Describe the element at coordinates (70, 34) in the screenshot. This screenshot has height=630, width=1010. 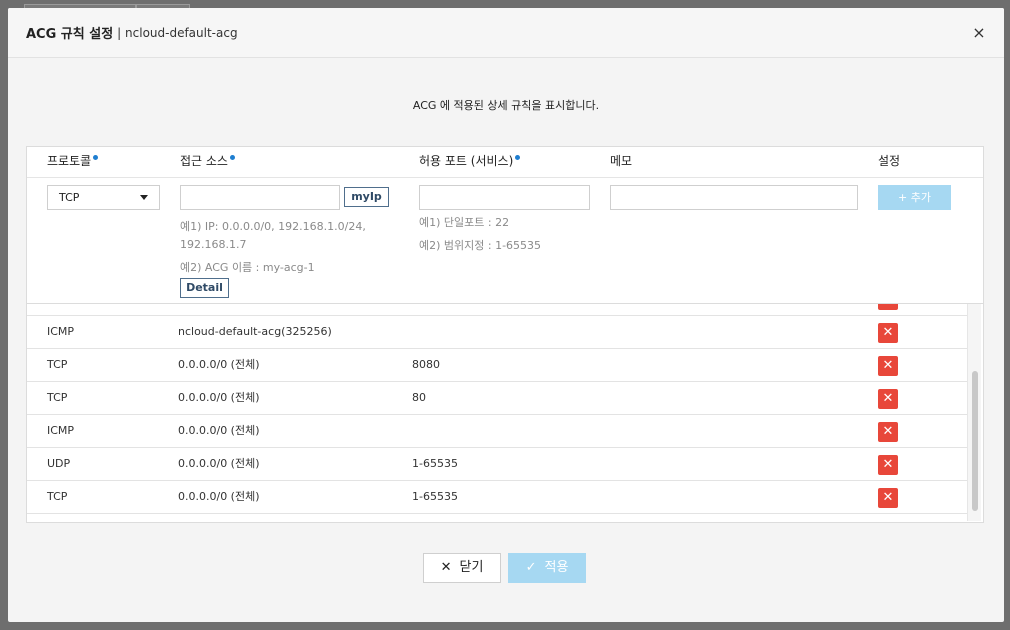
I see `modal-title: ACG 규칙 설정` at that location.